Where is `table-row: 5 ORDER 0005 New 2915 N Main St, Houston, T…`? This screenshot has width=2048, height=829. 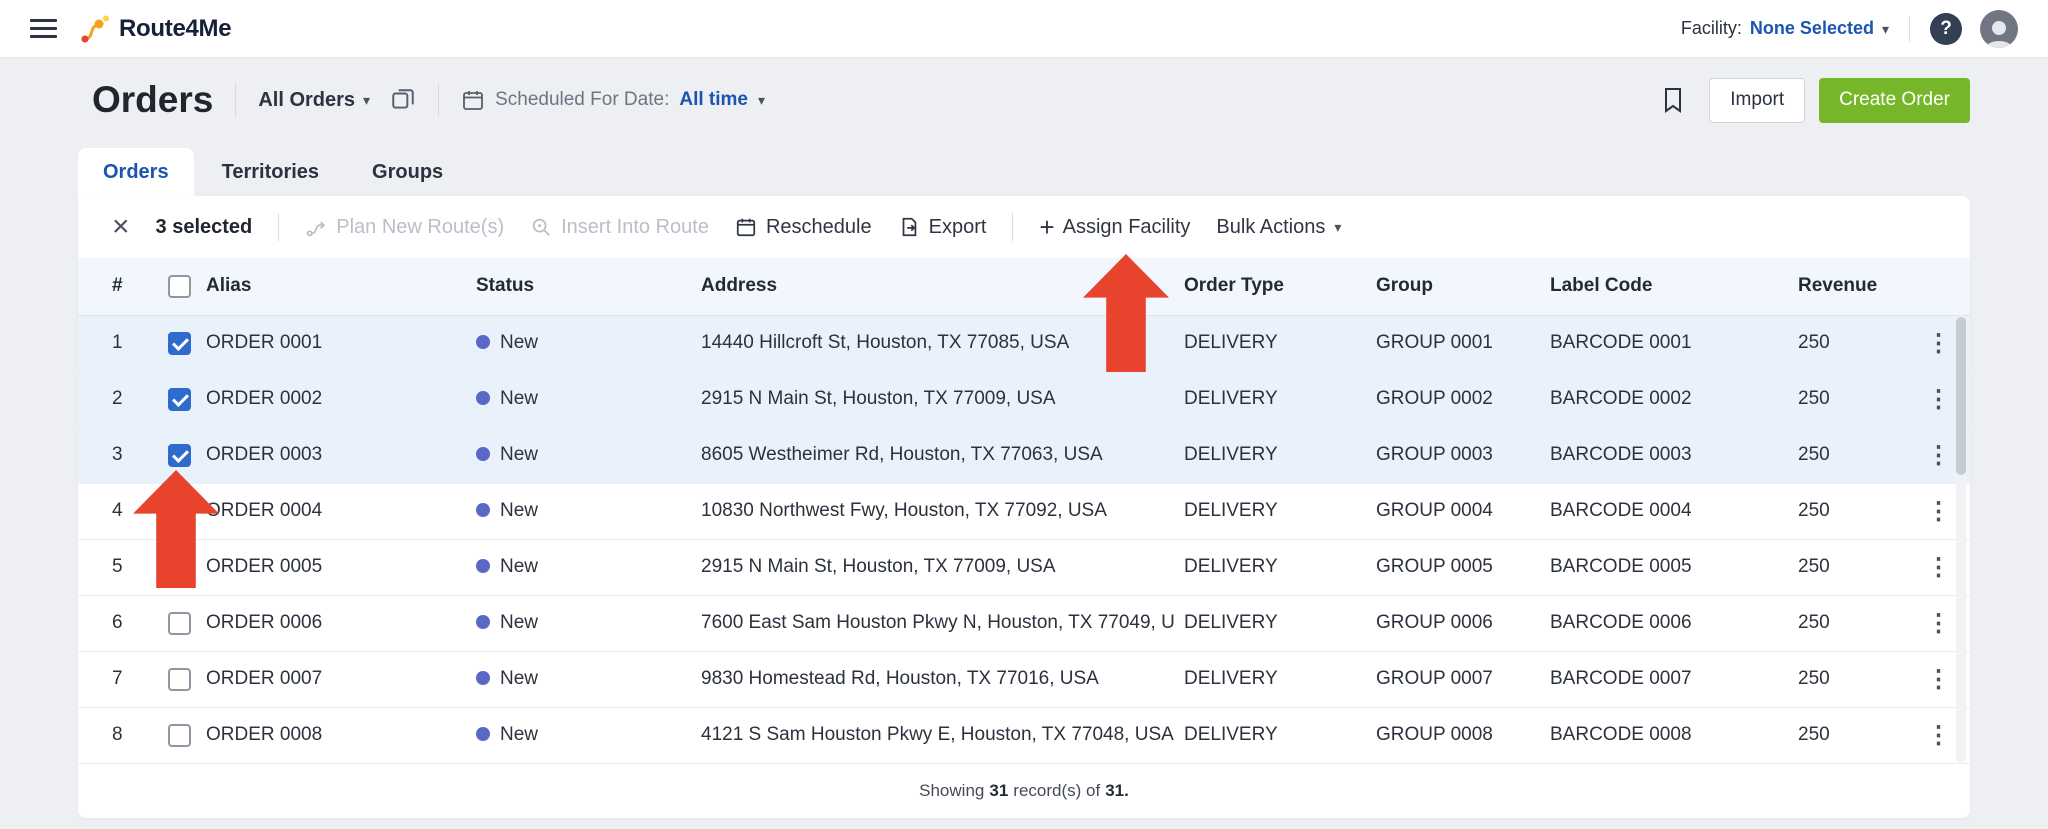 table-row: 5 ORDER 0005 New 2915 N Main St, Houston, T… is located at coordinates (1024, 567).